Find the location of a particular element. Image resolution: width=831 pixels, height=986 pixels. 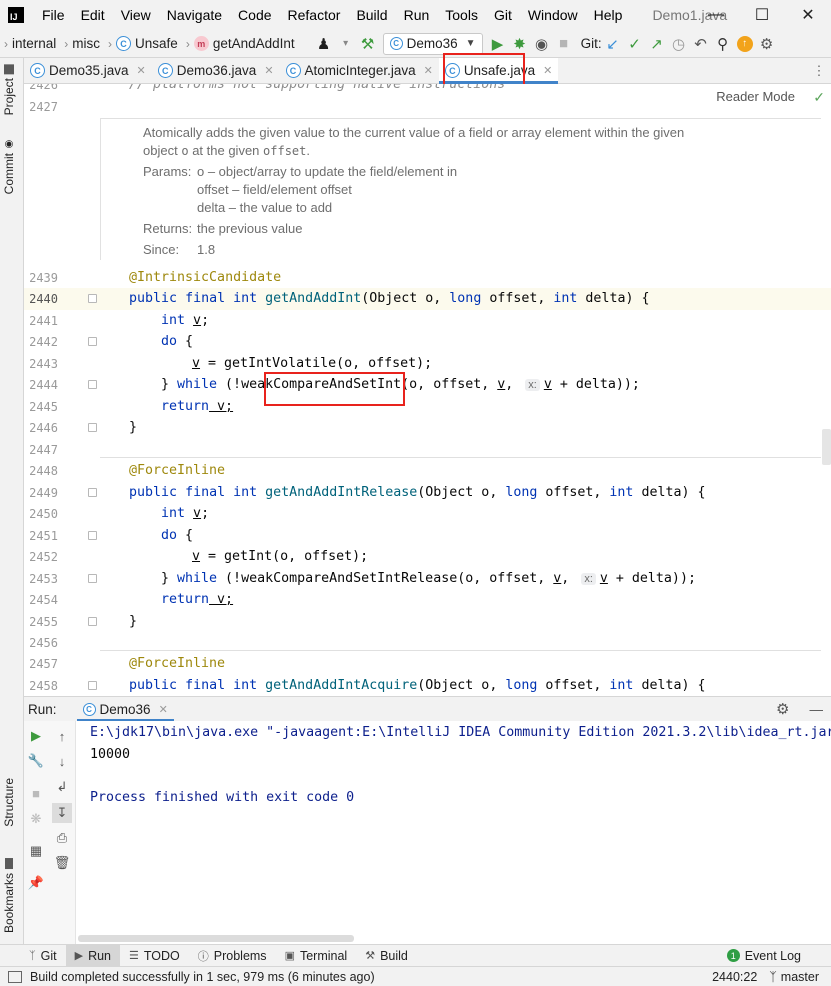

more-tabs-icon: ⋮ is located at coordinates (819, 70).